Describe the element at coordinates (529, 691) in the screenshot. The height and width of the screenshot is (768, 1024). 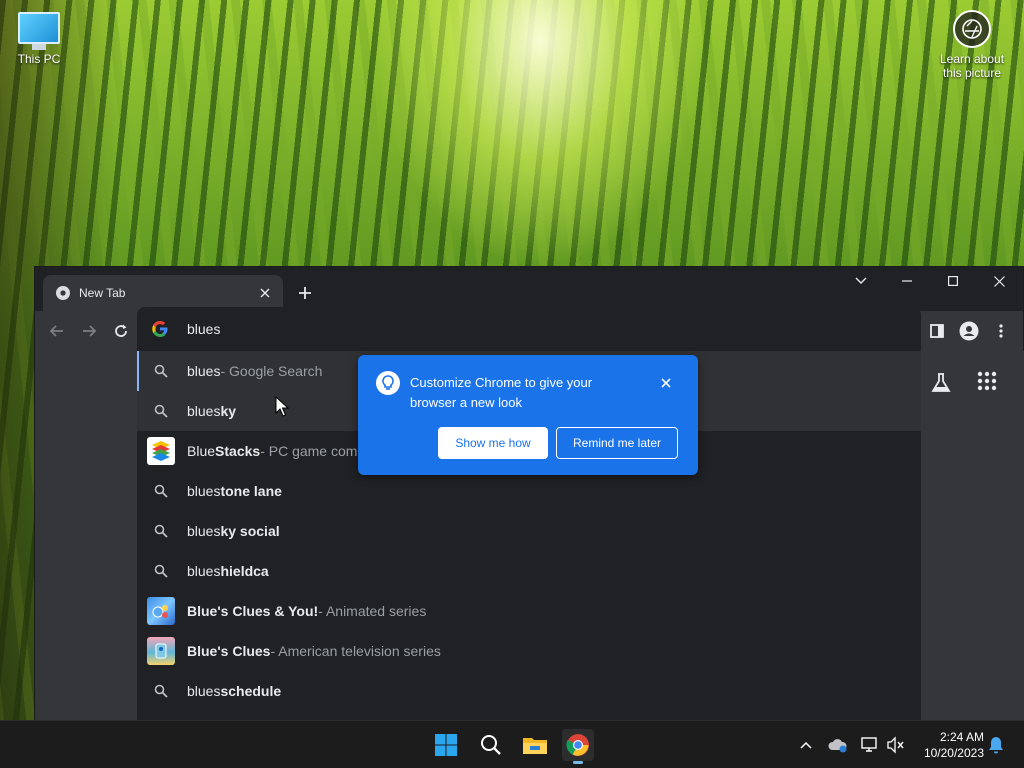
I see `suggestion-item: blues schedule` at that location.